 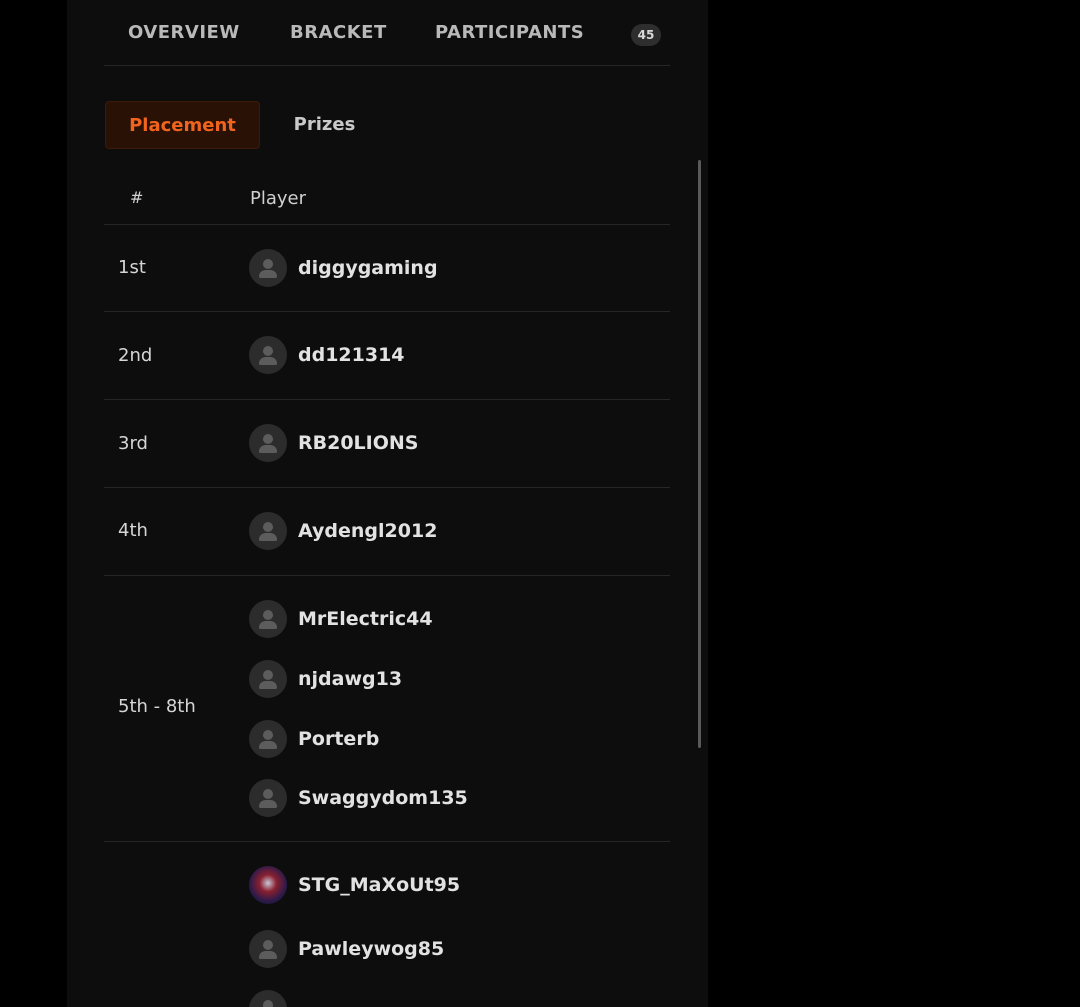 What do you see at coordinates (358, 443) in the screenshot?
I see `player-name: RB20LIONS` at bounding box center [358, 443].